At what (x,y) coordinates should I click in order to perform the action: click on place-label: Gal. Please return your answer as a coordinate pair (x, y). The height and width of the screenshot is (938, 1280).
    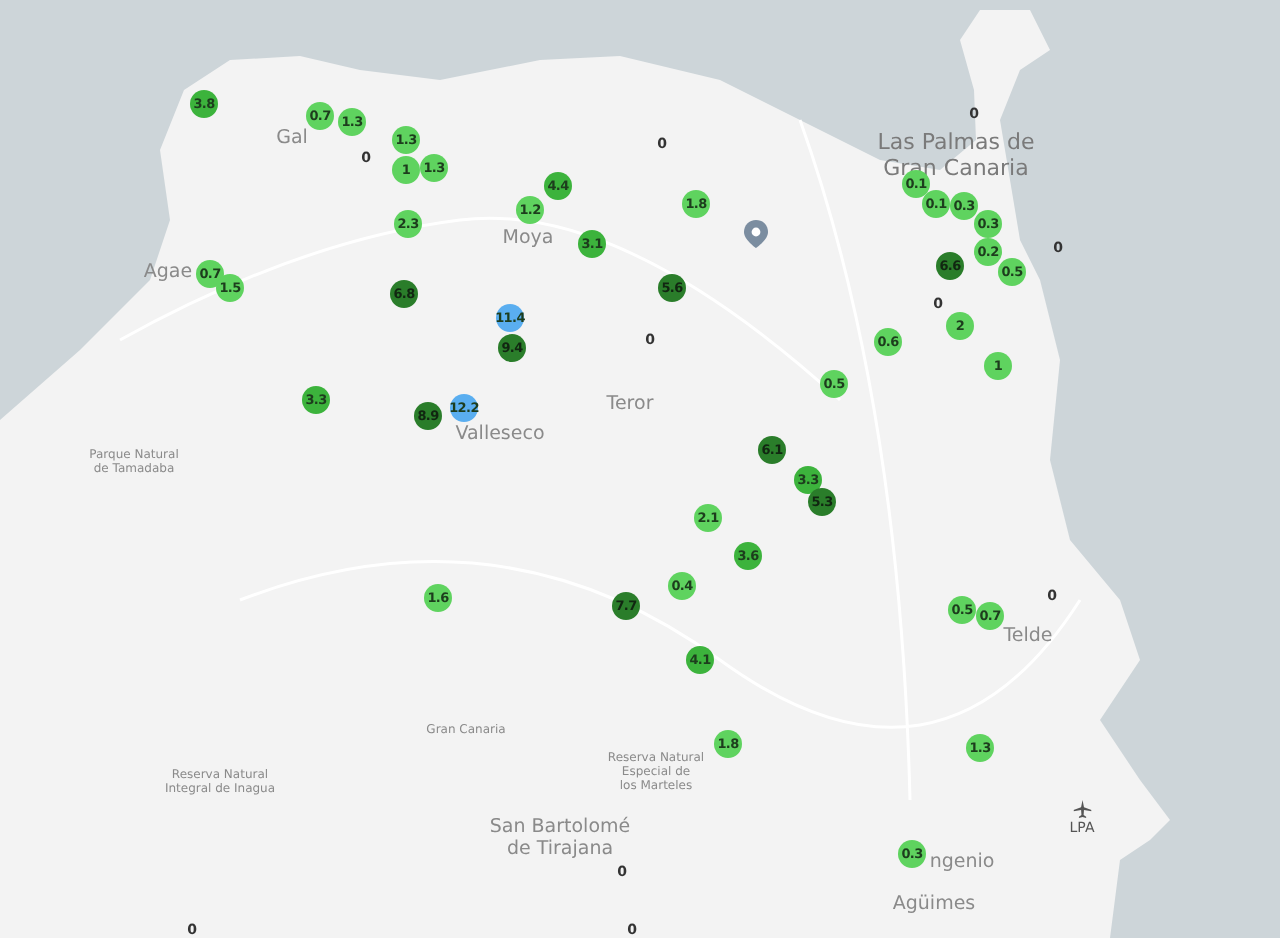
    Looking at the image, I should click on (292, 140).